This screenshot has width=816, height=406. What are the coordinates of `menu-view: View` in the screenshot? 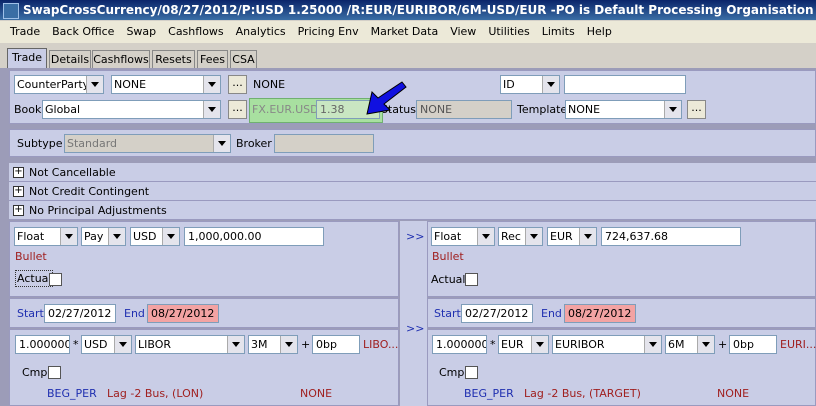 It's located at (463, 31).